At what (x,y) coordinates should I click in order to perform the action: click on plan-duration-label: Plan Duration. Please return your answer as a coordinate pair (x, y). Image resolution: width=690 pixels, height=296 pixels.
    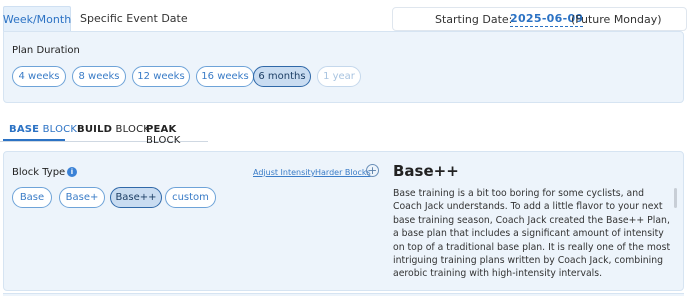
    Looking at the image, I should click on (46, 50).